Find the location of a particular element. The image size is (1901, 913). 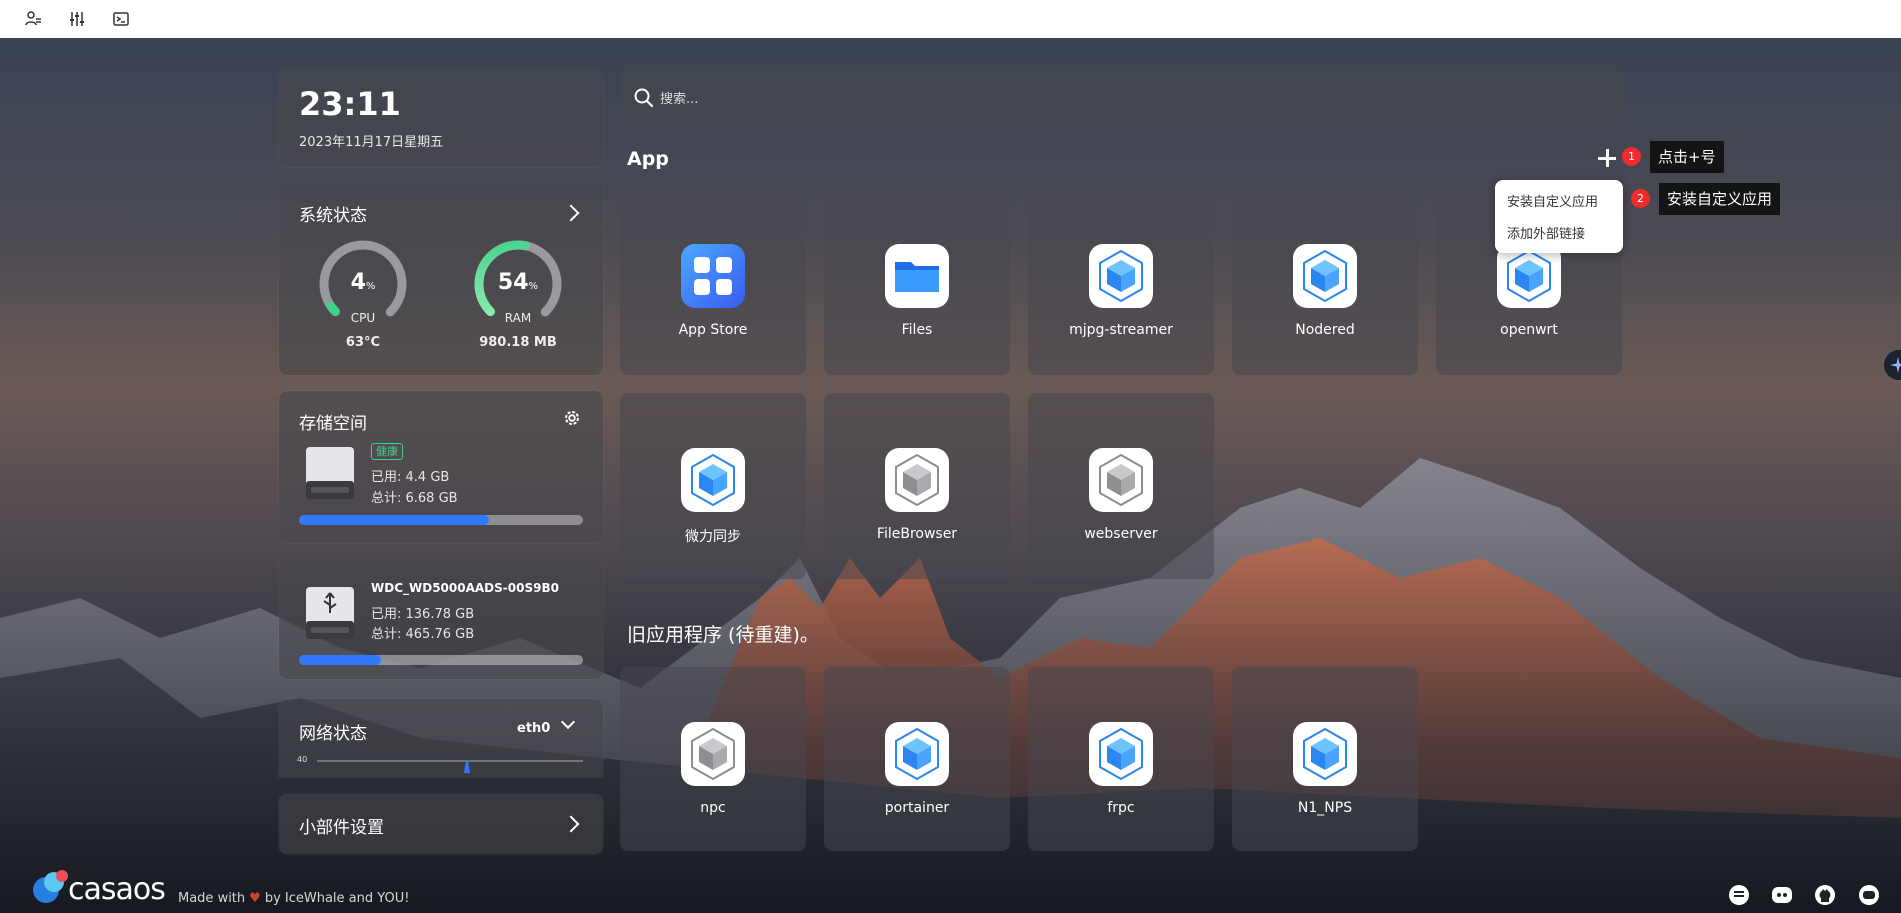

clock-date: 2023年11月17日星期五 is located at coordinates (371, 142).